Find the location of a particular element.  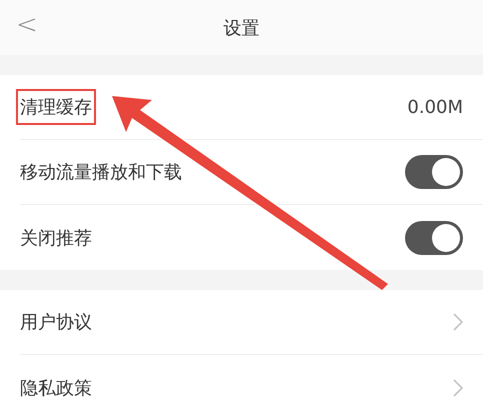

setting-label: 隐私政策 is located at coordinates (56, 388).